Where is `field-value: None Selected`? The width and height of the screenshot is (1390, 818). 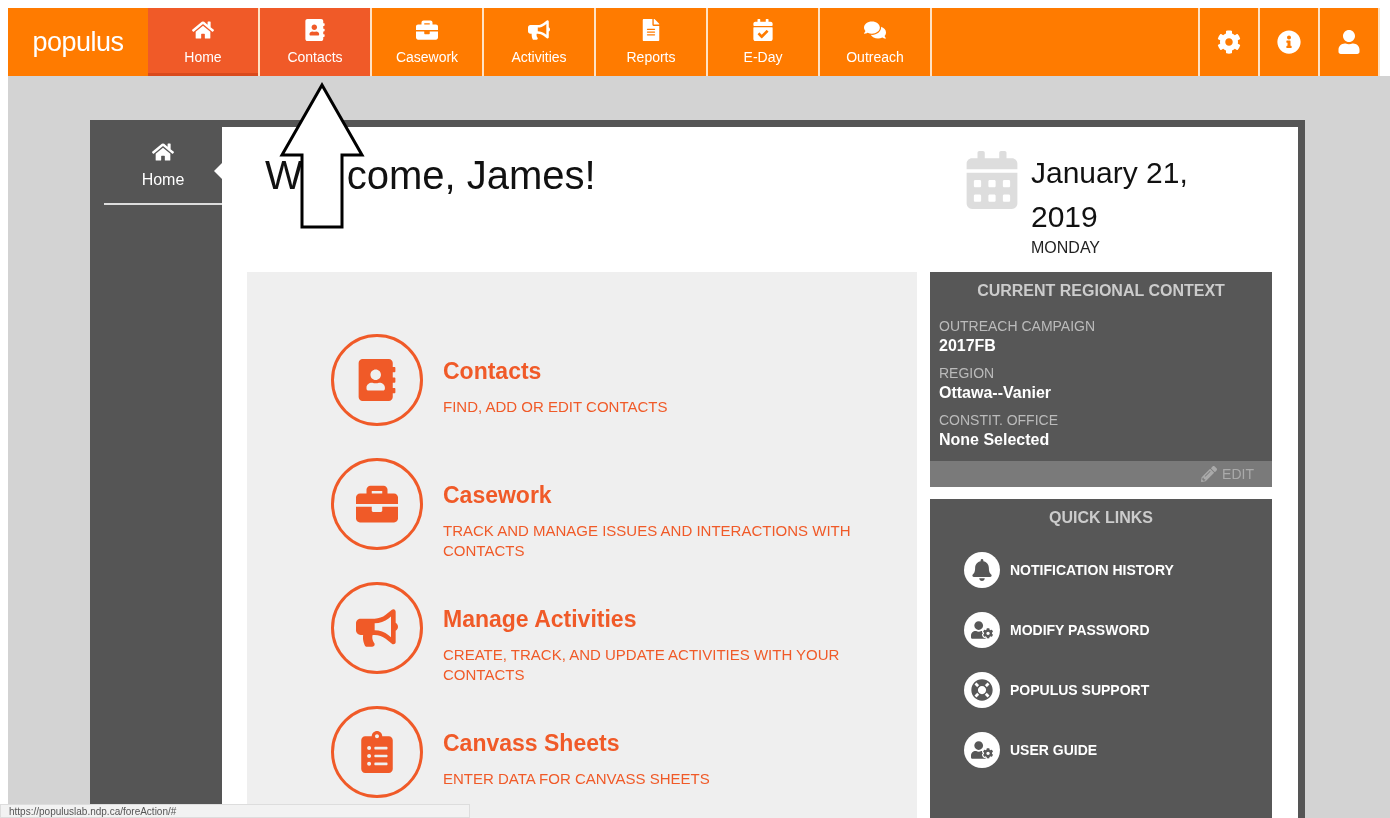 field-value: None Selected is located at coordinates (995, 440).